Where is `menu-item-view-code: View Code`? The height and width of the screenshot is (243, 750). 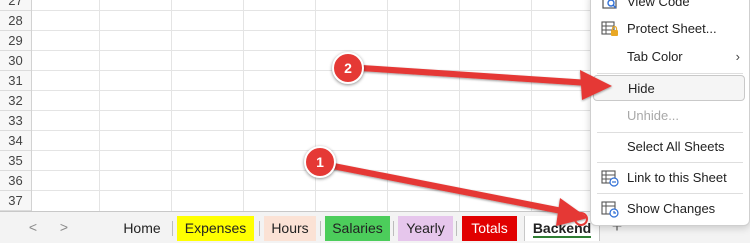 menu-item-view-code: View Code is located at coordinates (670, 7).